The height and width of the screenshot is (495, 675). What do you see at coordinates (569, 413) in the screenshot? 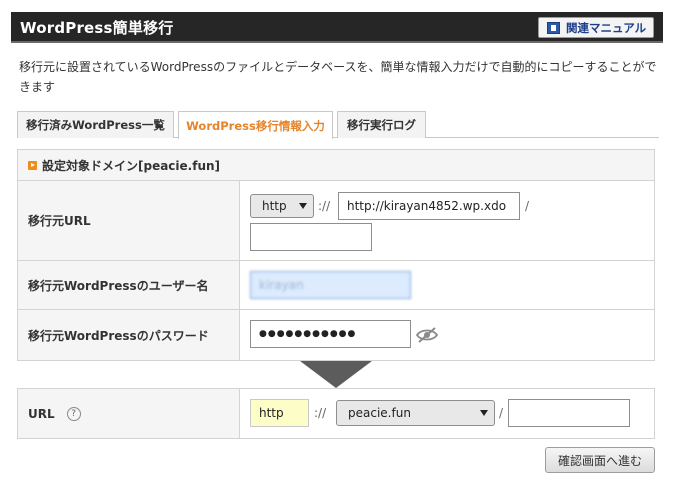
I see `destination-path-input` at bounding box center [569, 413].